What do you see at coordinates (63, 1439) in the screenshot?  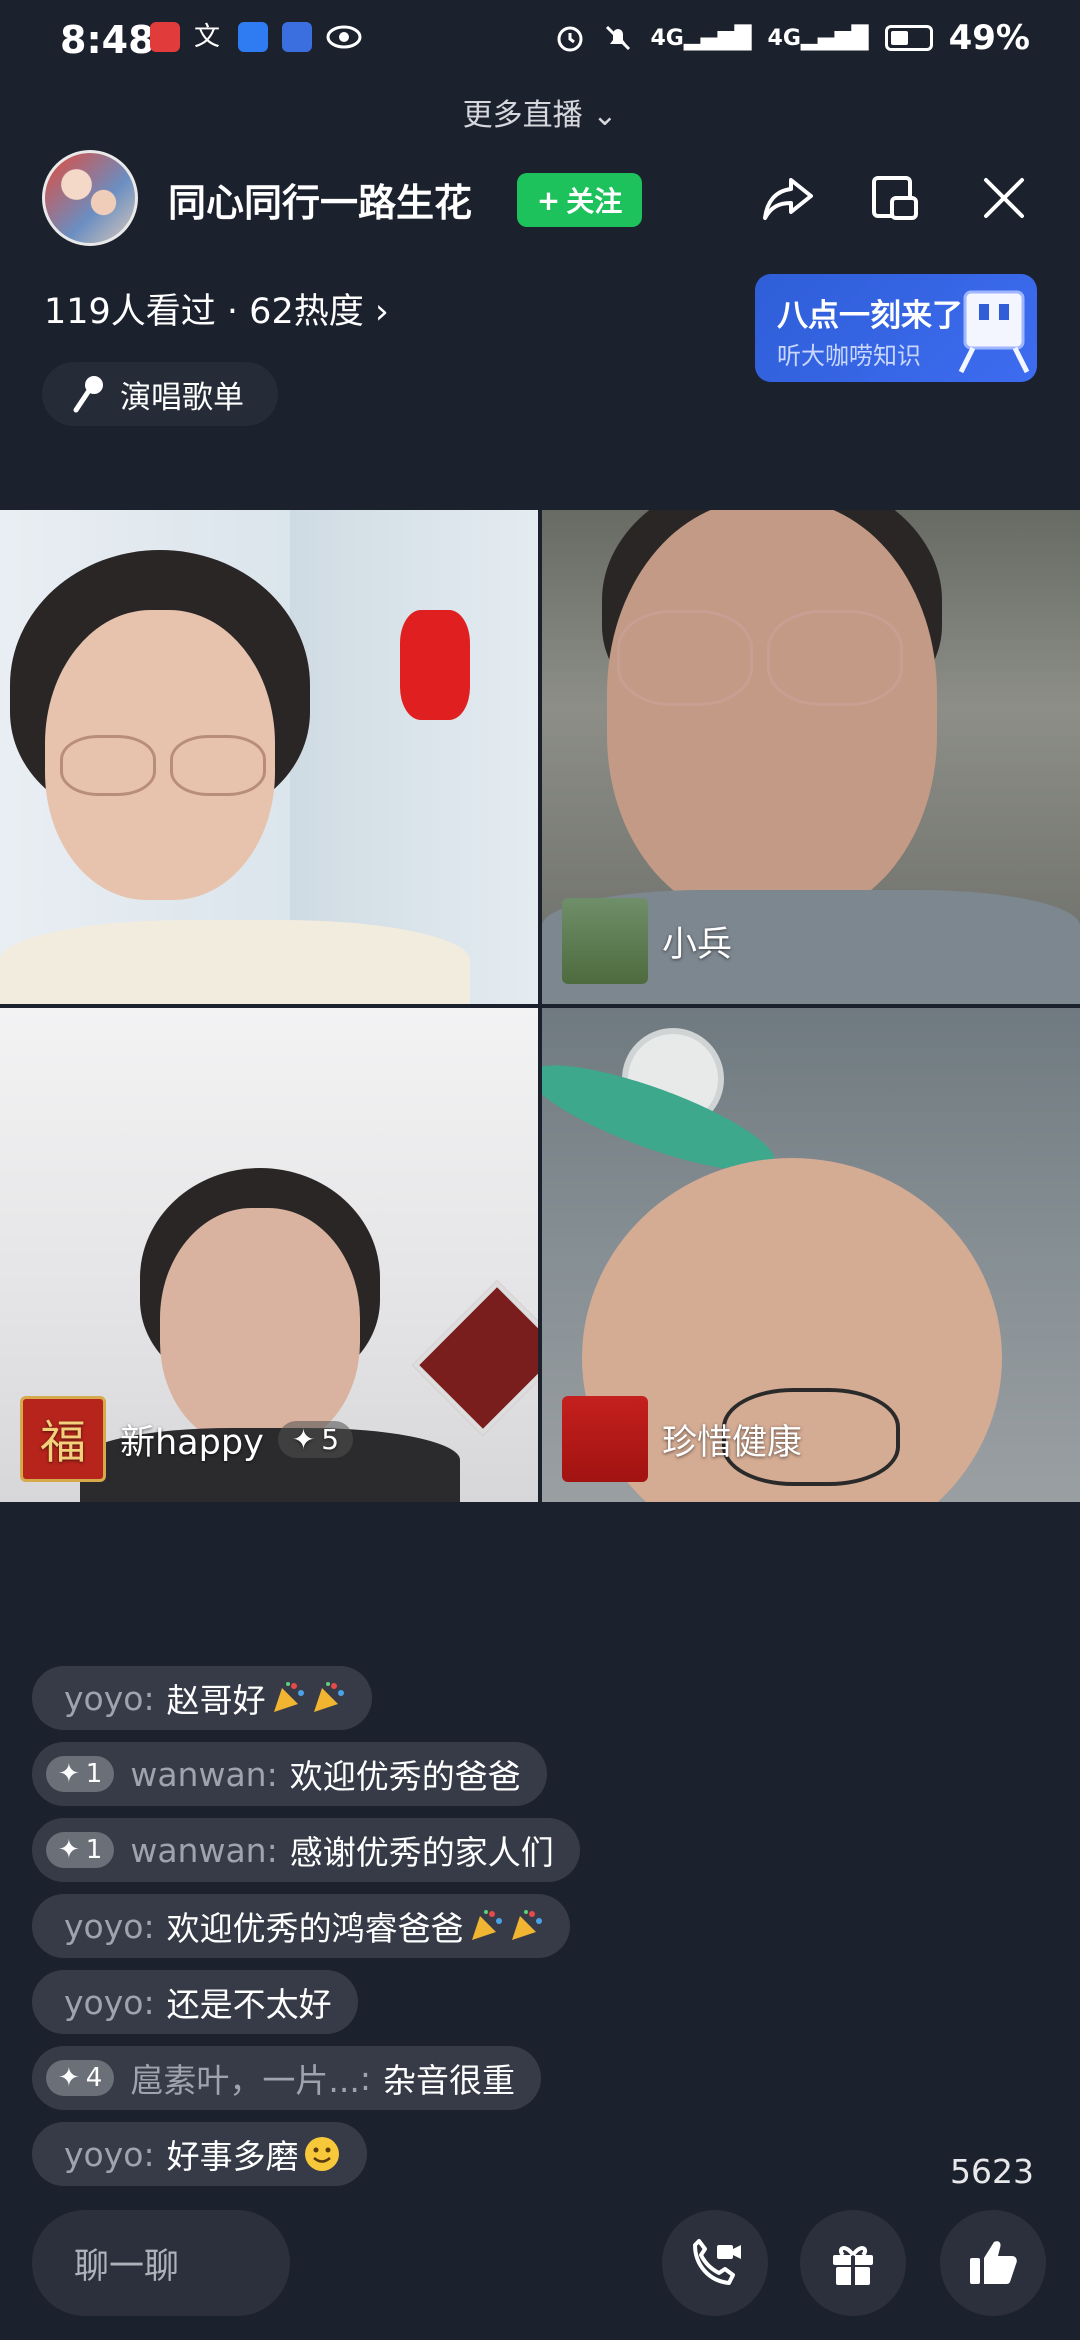 I see `participant-avatar: 福` at bounding box center [63, 1439].